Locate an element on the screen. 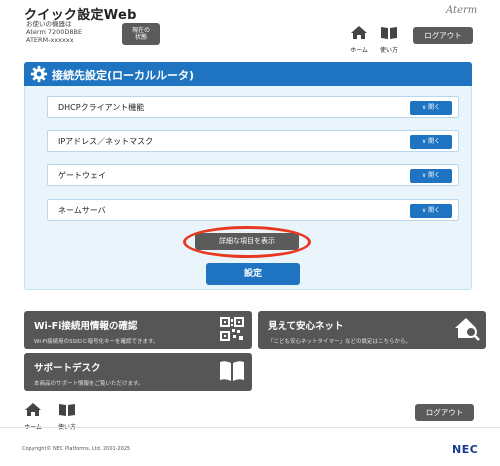  home-magnifier-icon is located at coordinates (467, 329).